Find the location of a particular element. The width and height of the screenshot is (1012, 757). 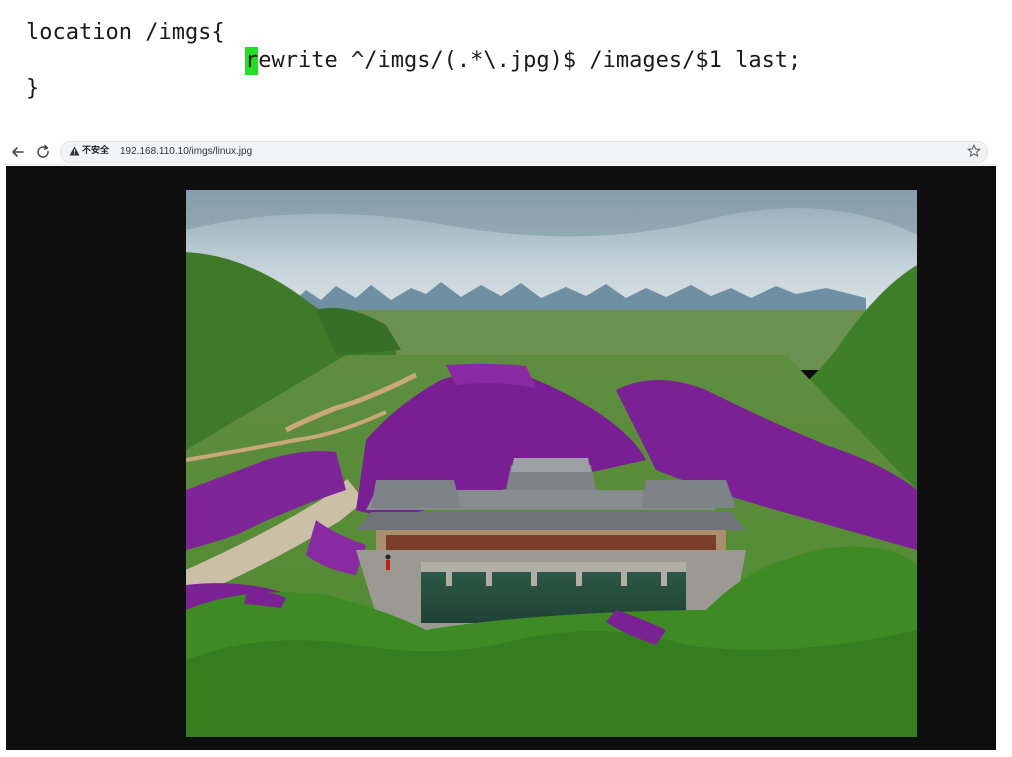

security-status-label: 不安全 is located at coordinates (95, 151).